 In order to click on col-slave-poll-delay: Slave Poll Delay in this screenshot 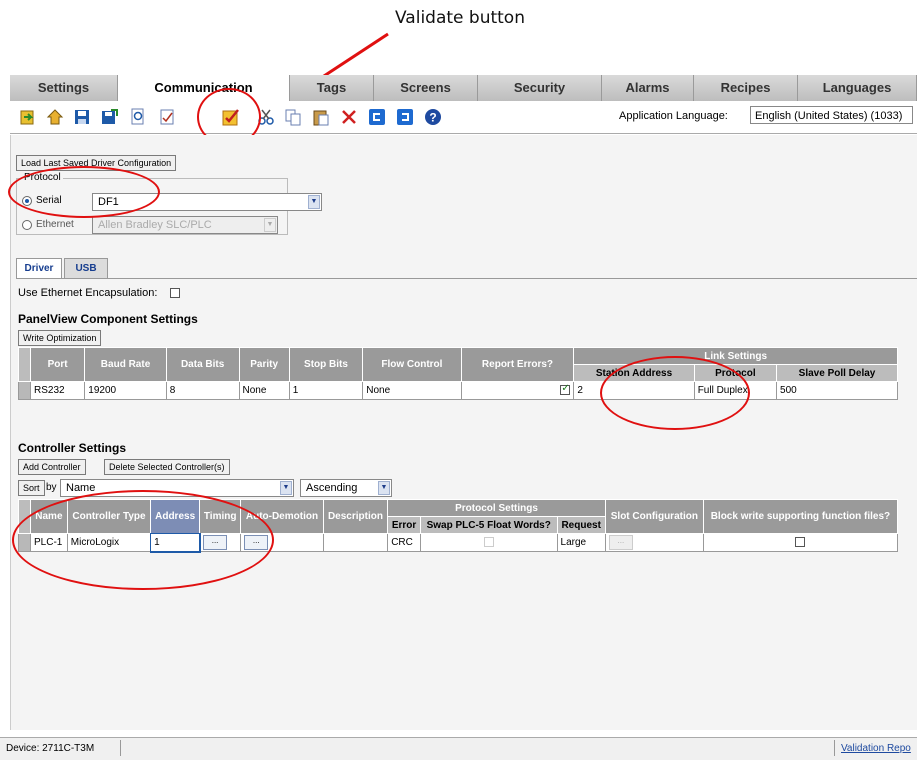, I will do `click(837, 373)`.